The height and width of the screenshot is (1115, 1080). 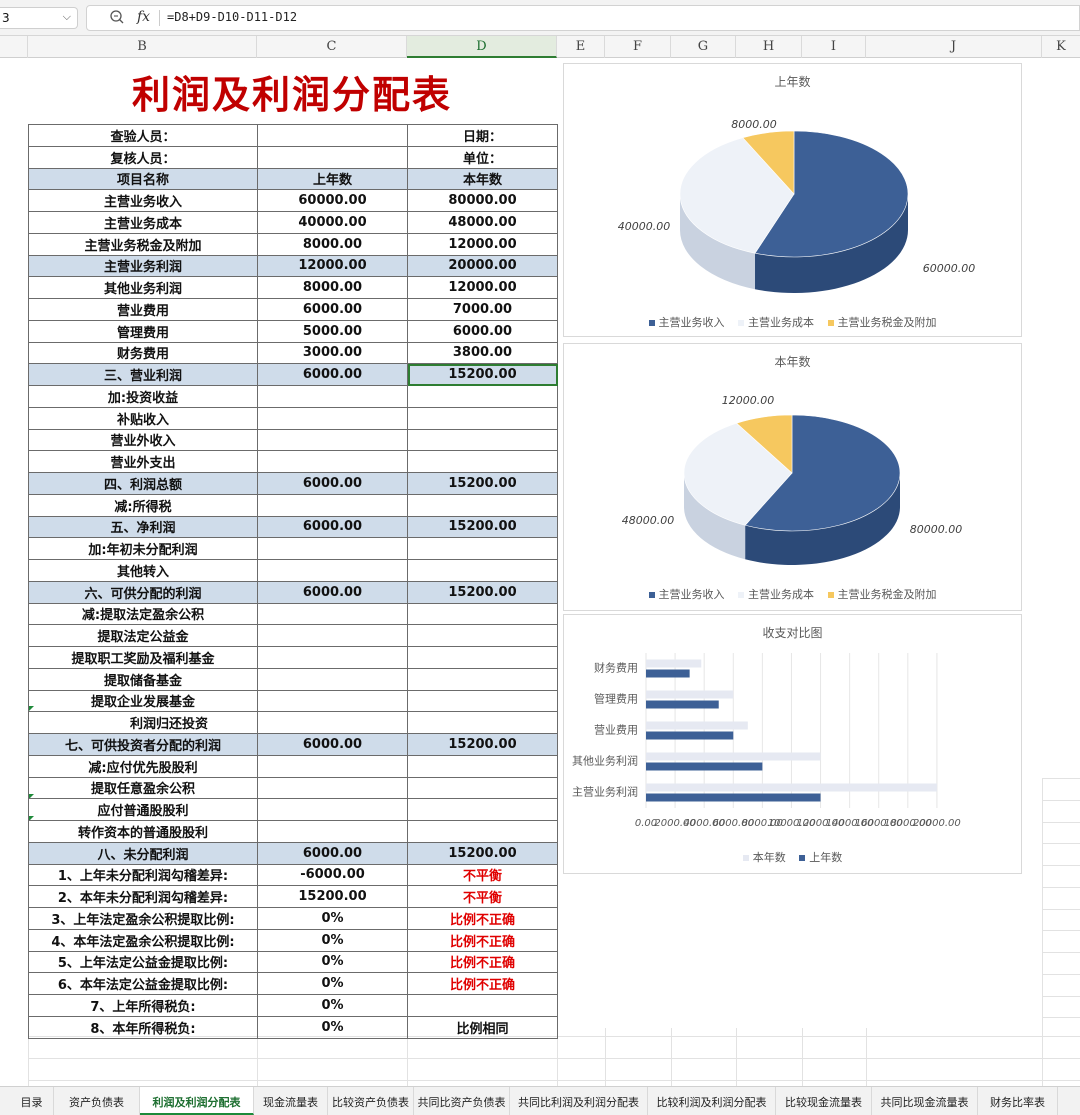 I want to click on zoom-icon, so click(x=117, y=17).